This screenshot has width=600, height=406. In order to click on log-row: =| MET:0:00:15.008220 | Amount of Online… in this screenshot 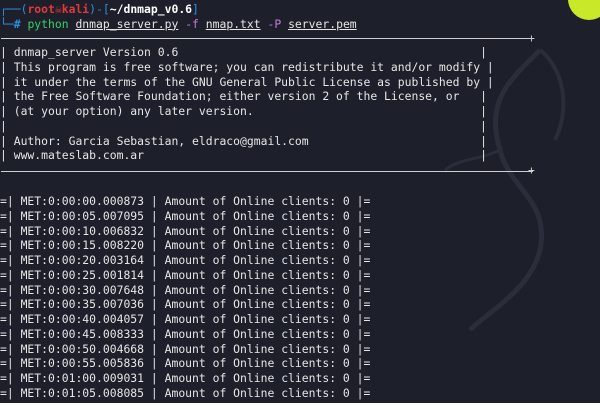, I will do `click(185, 245)`.